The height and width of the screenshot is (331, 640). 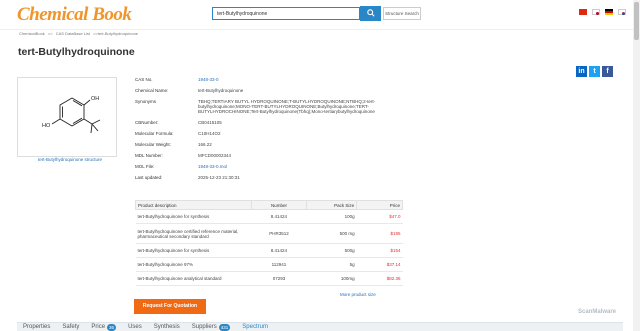 I want to click on property-value: MFCD00002344, so click(x=215, y=155).